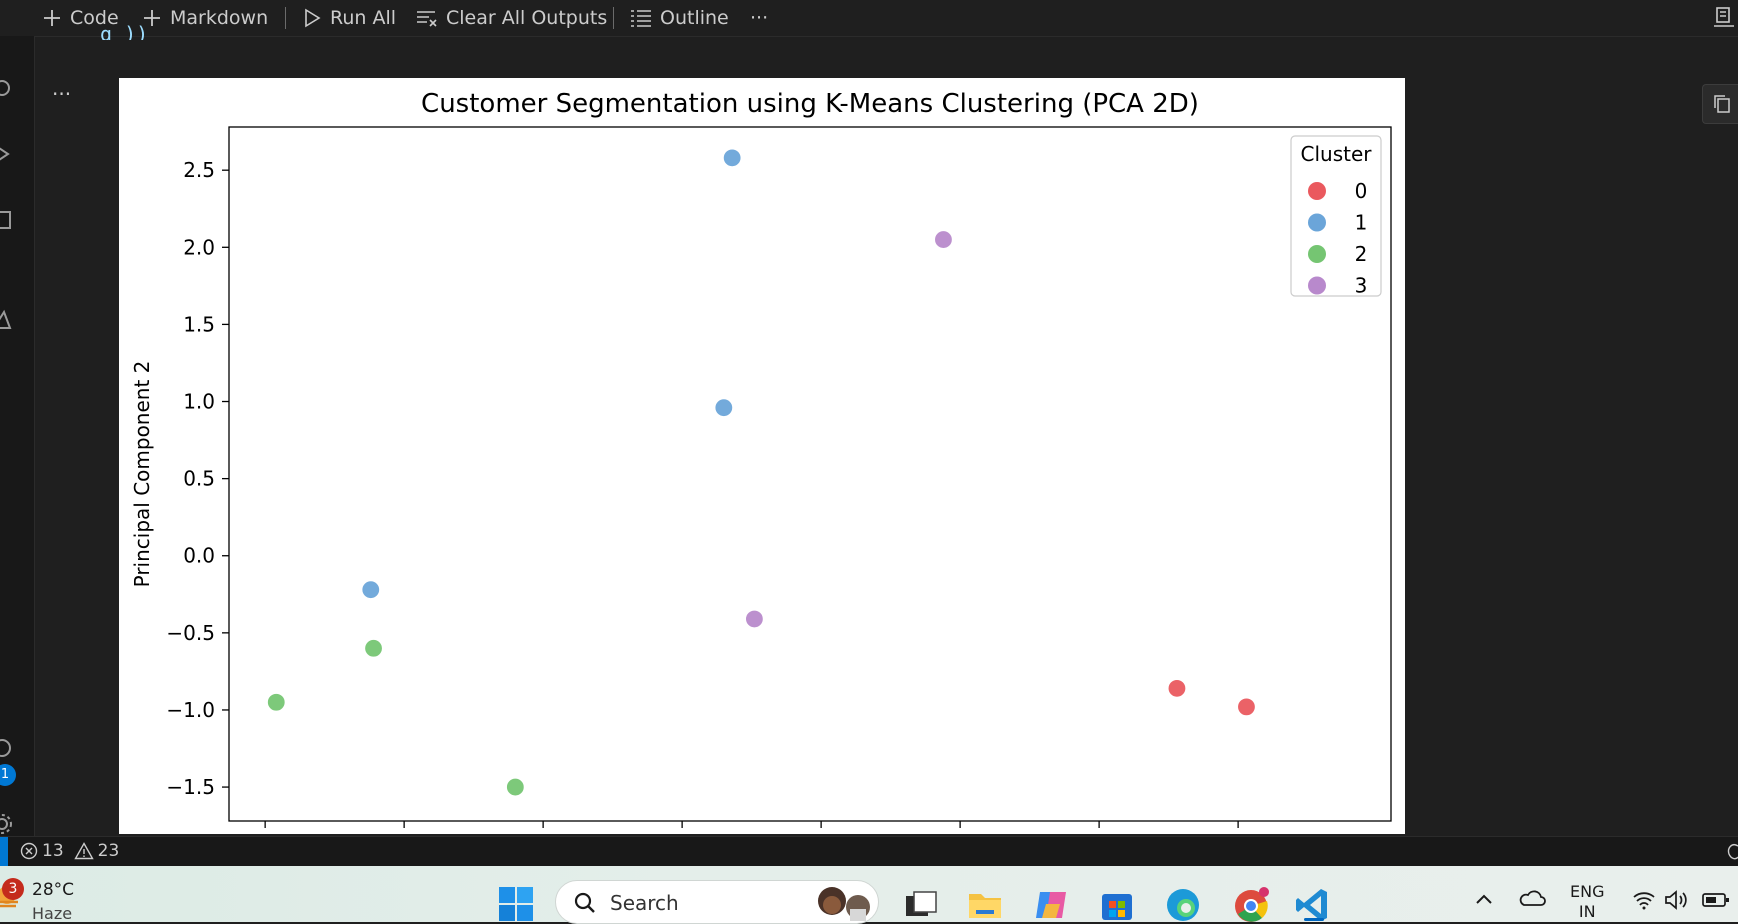 The height and width of the screenshot is (924, 1738). I want to click on account-icon, so click(7, 748).